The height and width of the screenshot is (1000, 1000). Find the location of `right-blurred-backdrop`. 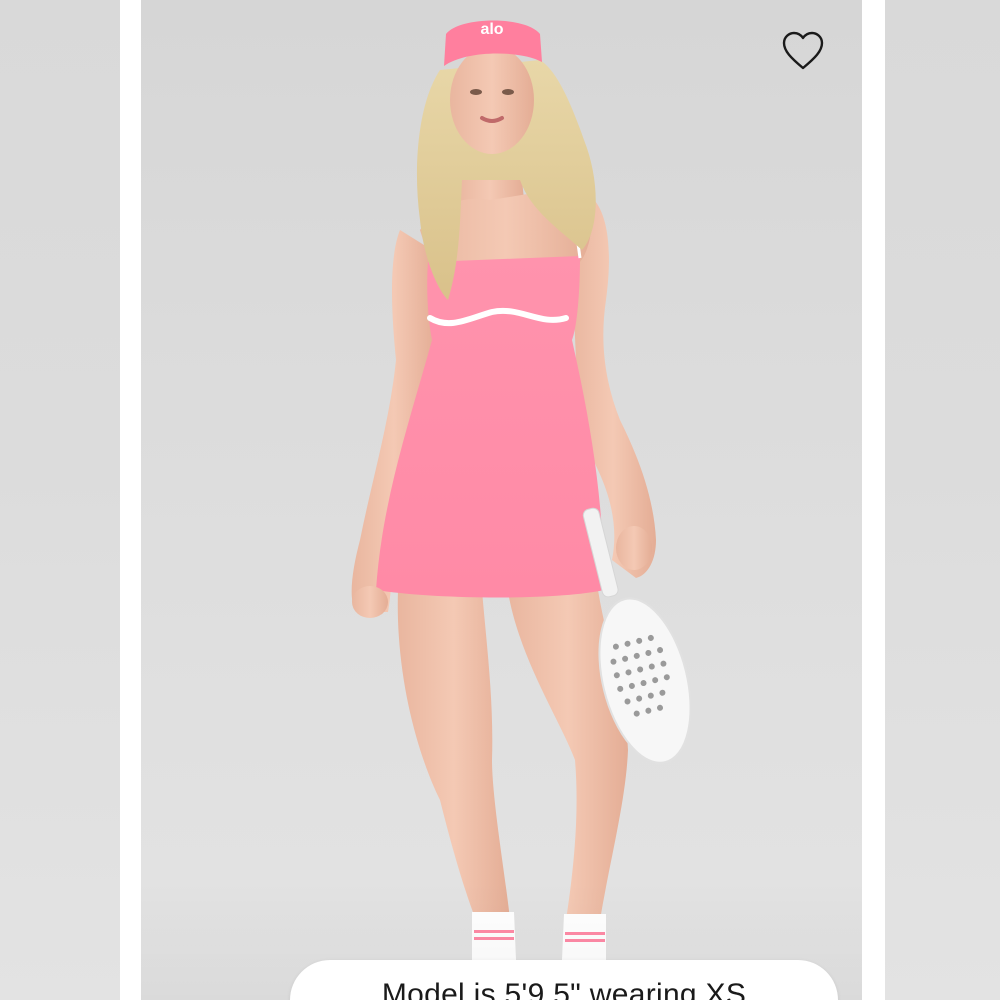

right-blurred-backdrop is located at coordinates (942, 500).